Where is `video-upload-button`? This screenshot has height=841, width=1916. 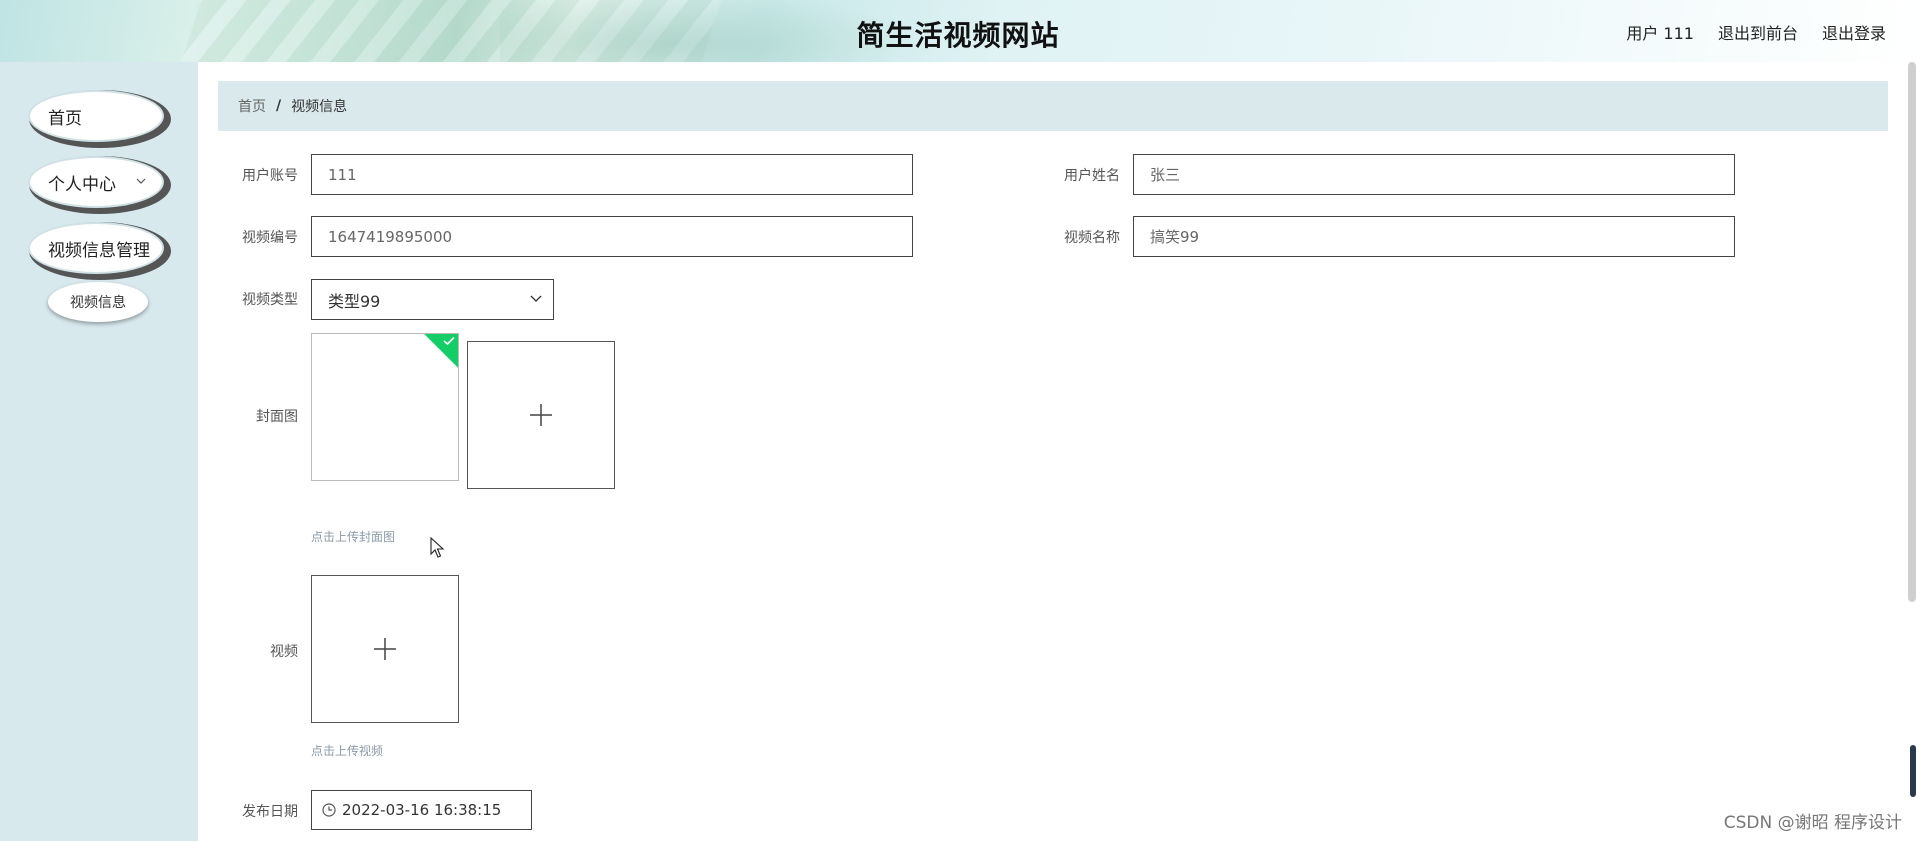 video-upload-button is located at coordinates (385, 649).